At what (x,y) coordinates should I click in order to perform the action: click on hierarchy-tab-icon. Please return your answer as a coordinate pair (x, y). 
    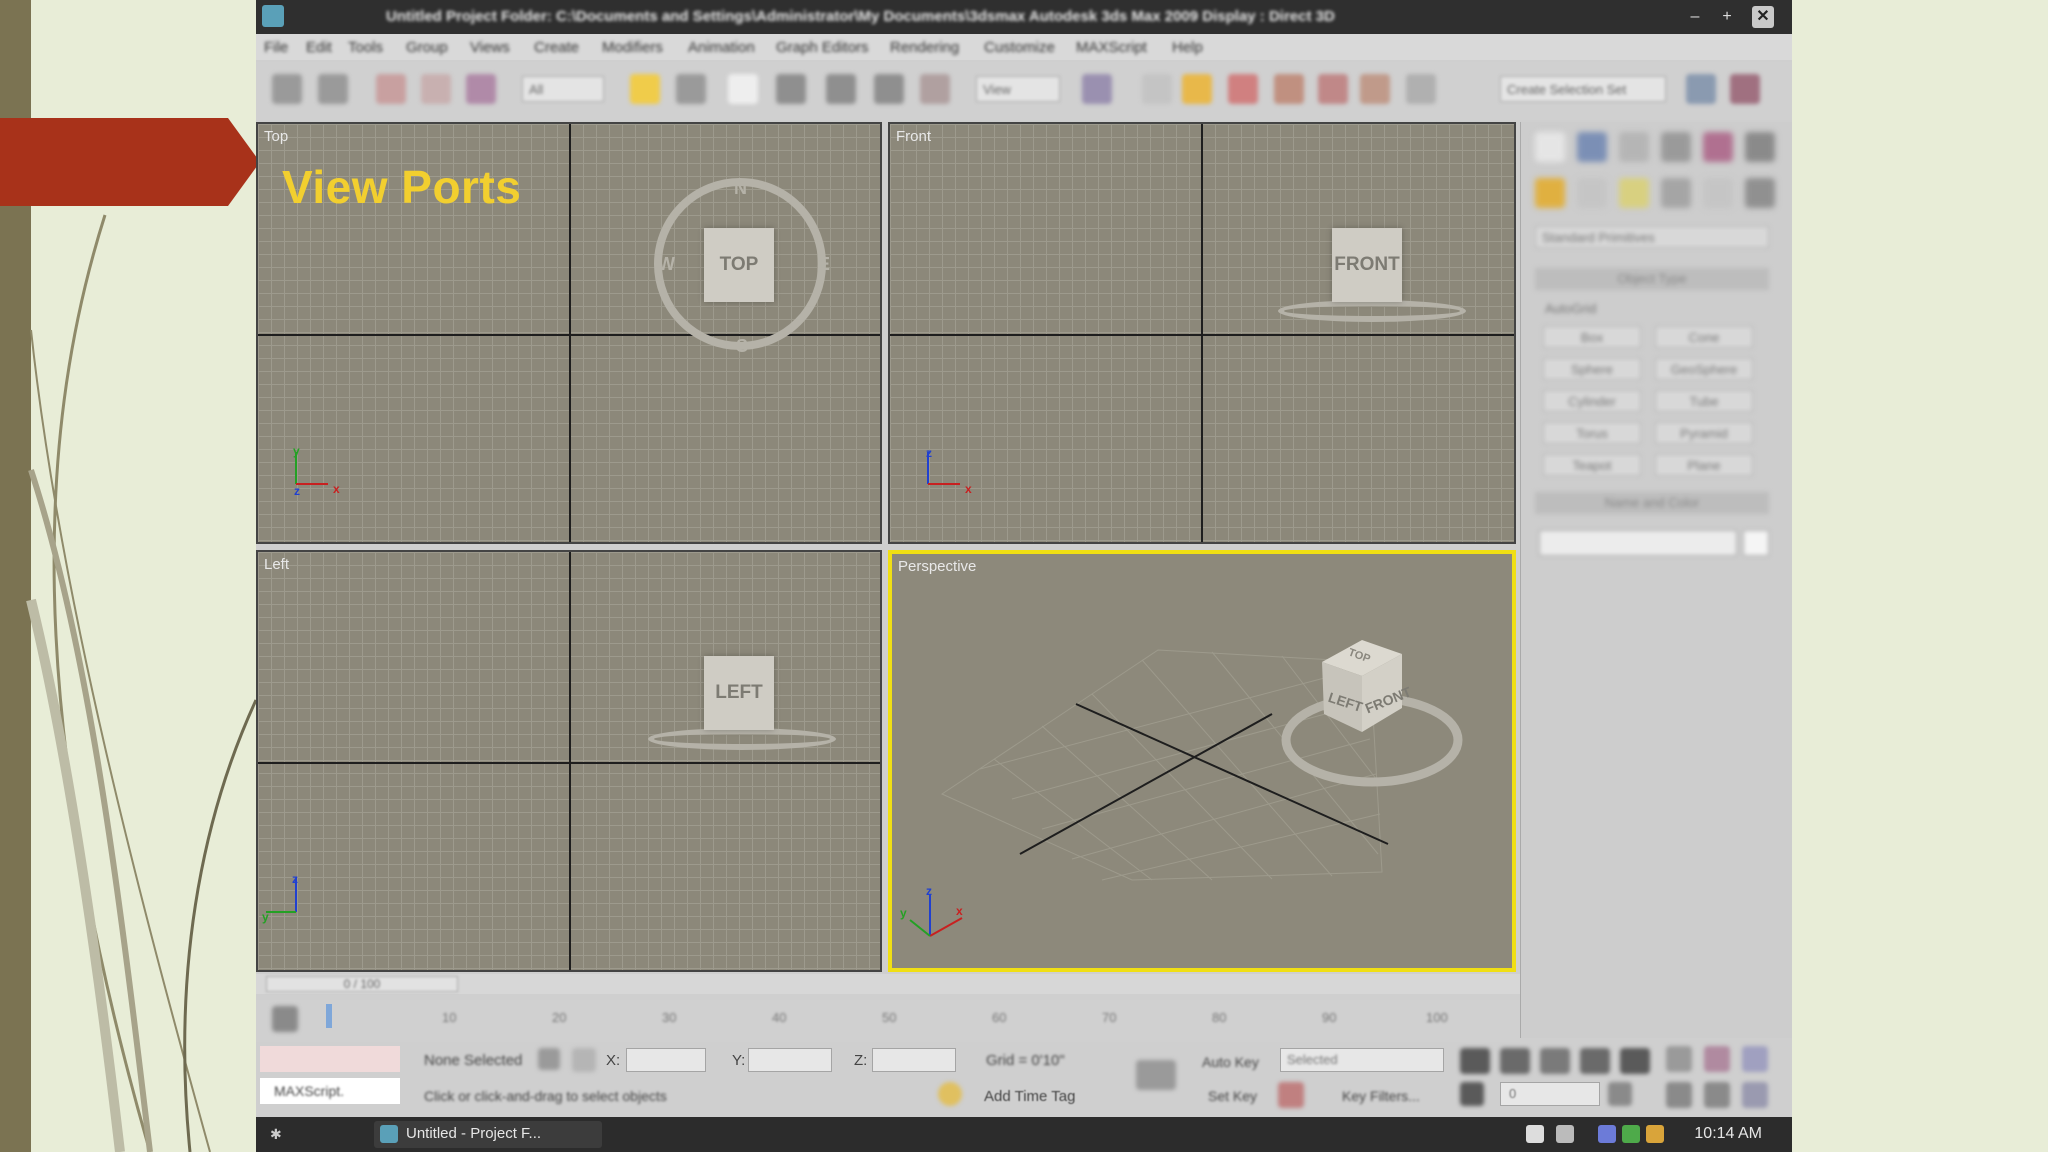
    Looking at the image, I should click on (1634, 147).